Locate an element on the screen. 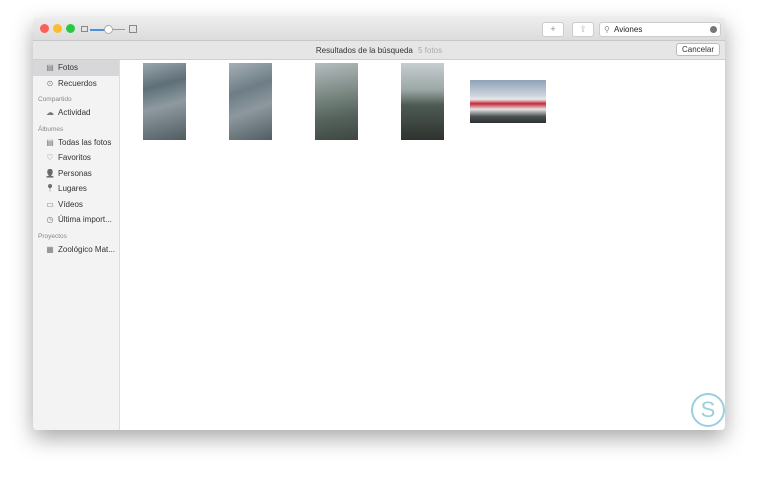  sidebar-item-label: Actividad is located at coordinates (74, 113).